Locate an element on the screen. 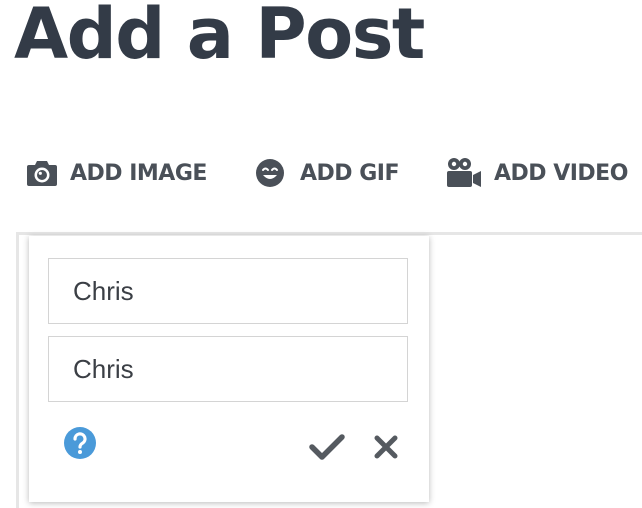 This screenshot has height=508, width=642. add-image-label: ADD IMAGE is located at coordinates (138, 173).